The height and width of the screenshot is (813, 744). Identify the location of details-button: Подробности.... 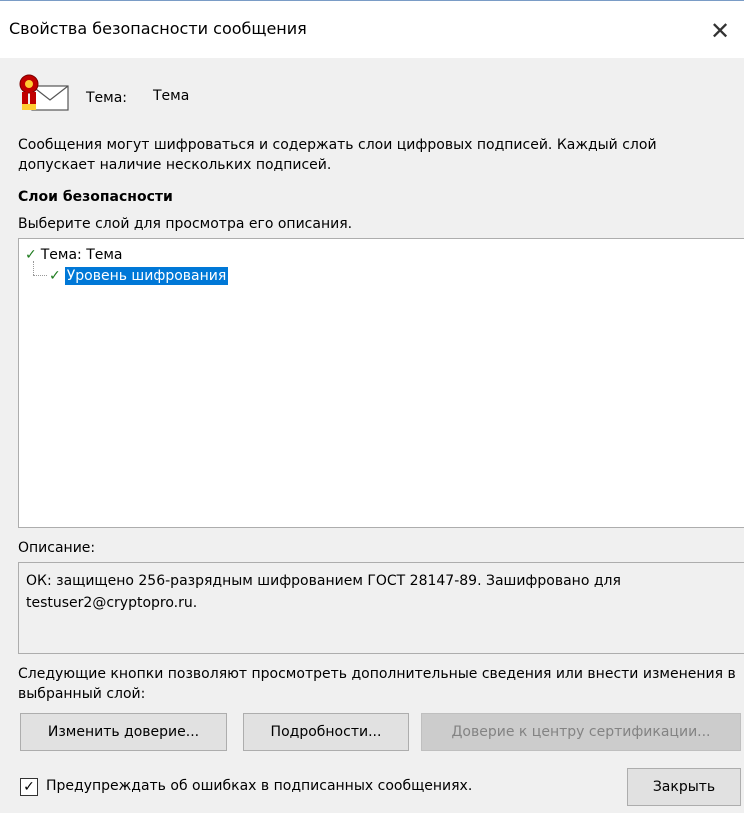
(326, 732).